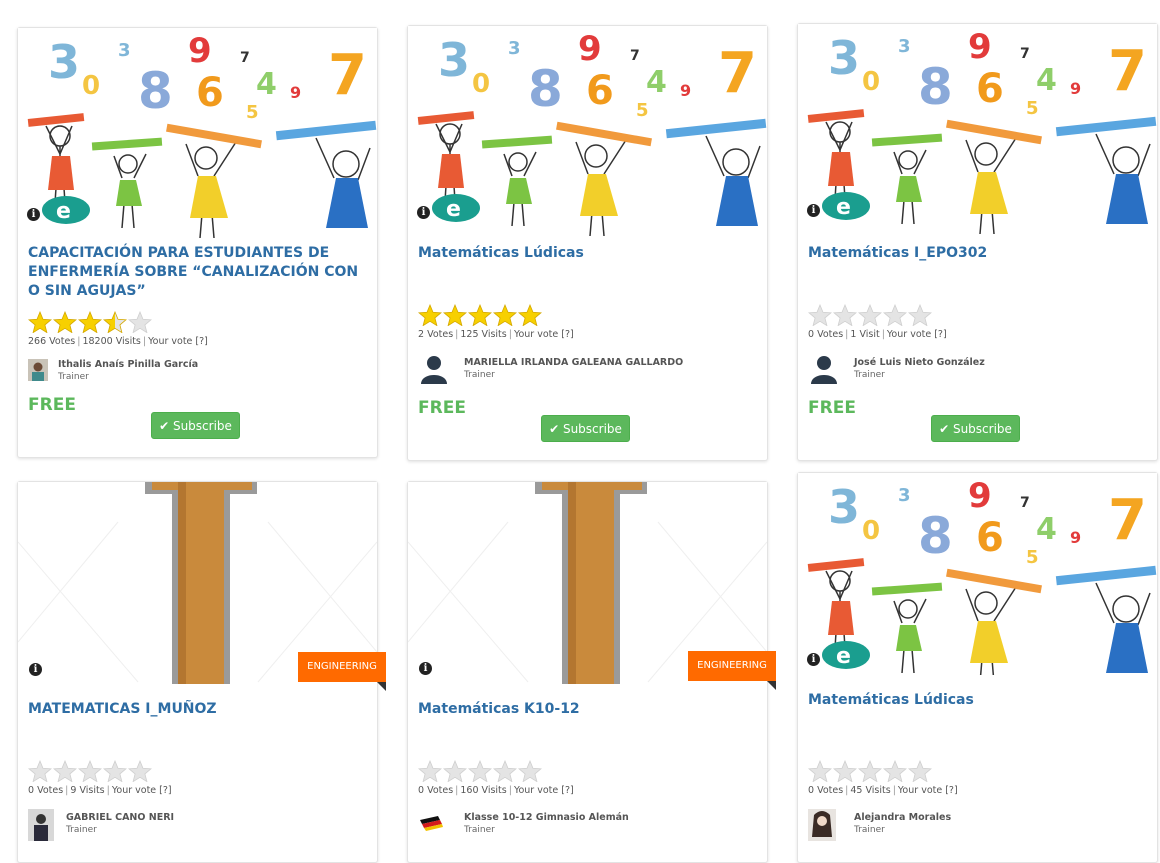 The width and height of the screenshot is (1160, 863). I want to click on trainer: Alejandra Morales Trainer, so click(958, 825).